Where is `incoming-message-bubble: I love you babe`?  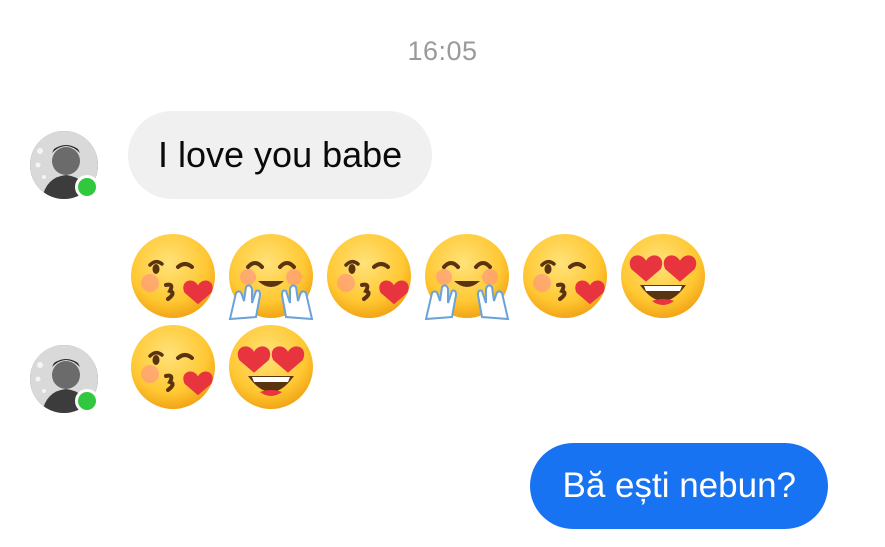
incoming-message-bubble: I love you babe is located at coordinates (280, 155).